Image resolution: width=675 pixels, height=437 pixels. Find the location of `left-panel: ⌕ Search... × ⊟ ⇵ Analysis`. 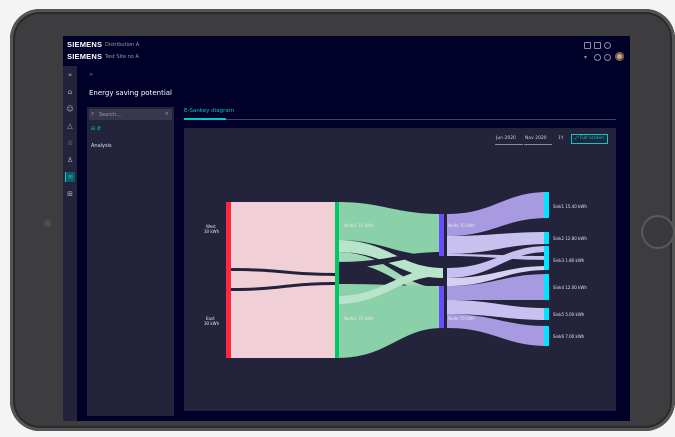

left-panel: ⌕ Search... × ⊟ ⇵ Analysis is located at coordinates (130, 261).